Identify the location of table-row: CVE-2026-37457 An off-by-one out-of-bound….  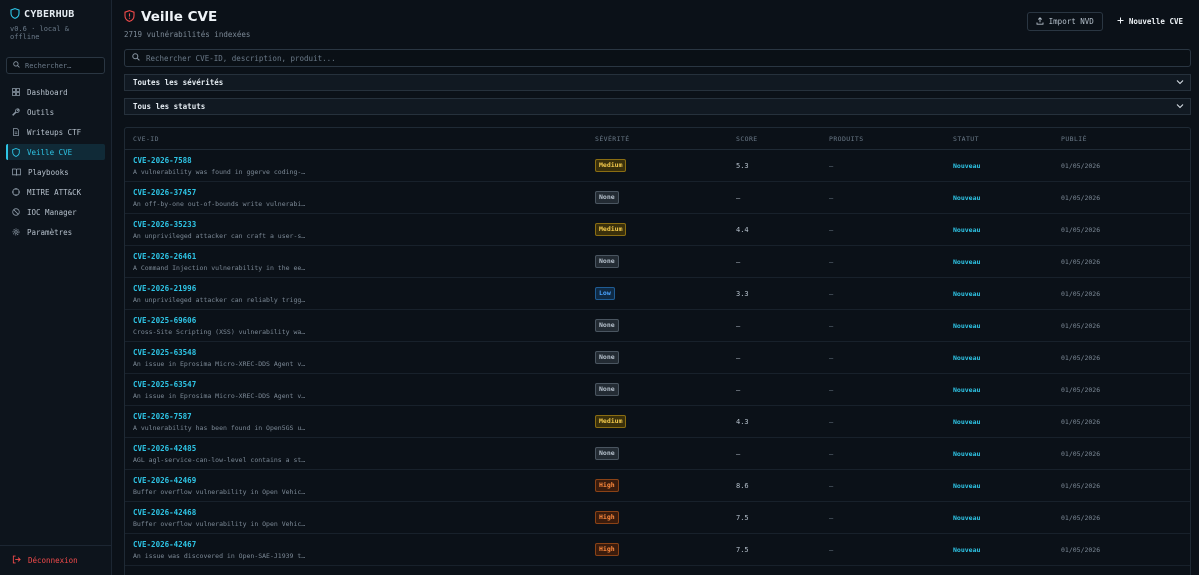
(657, 197).